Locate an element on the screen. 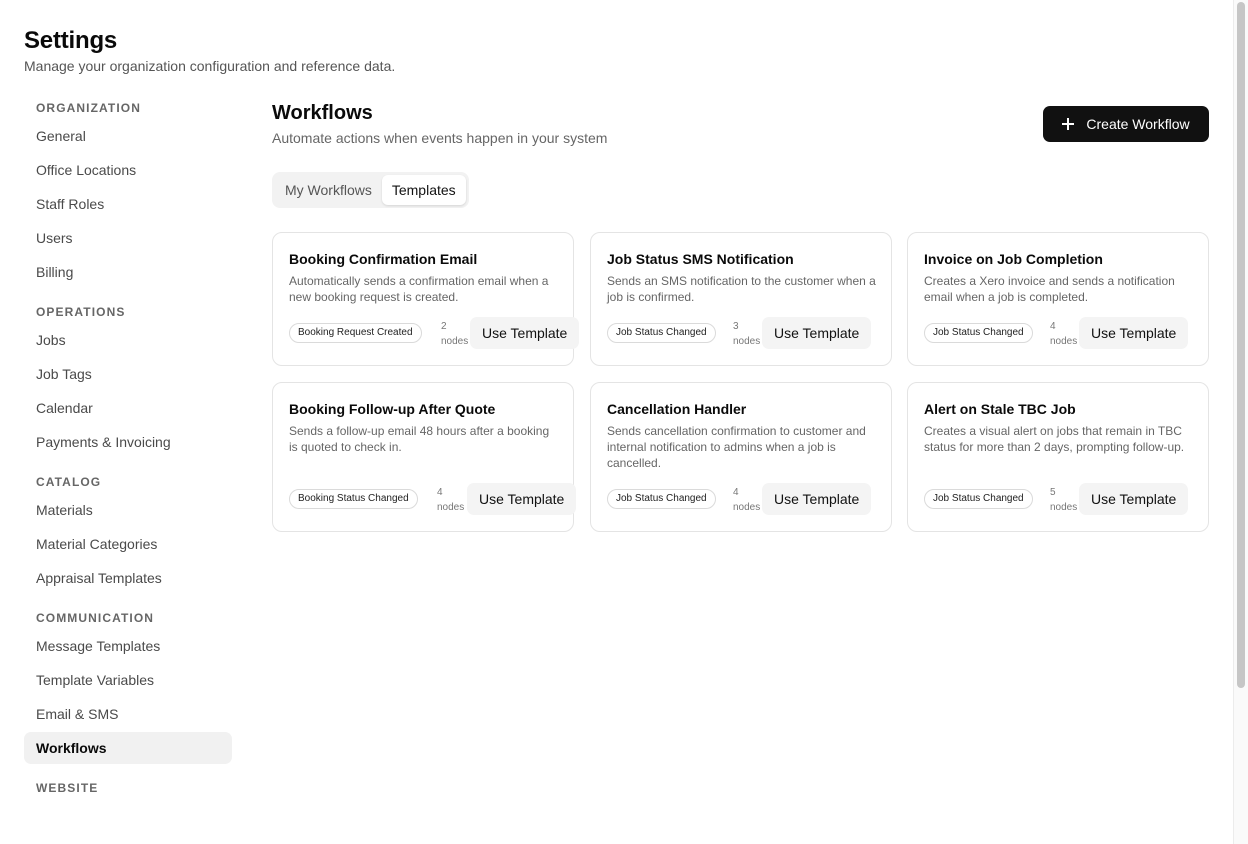 The width and height of the screenshot is (1248, 844). sidebar-item-materials: Materials is located at coordinates (128, 510).